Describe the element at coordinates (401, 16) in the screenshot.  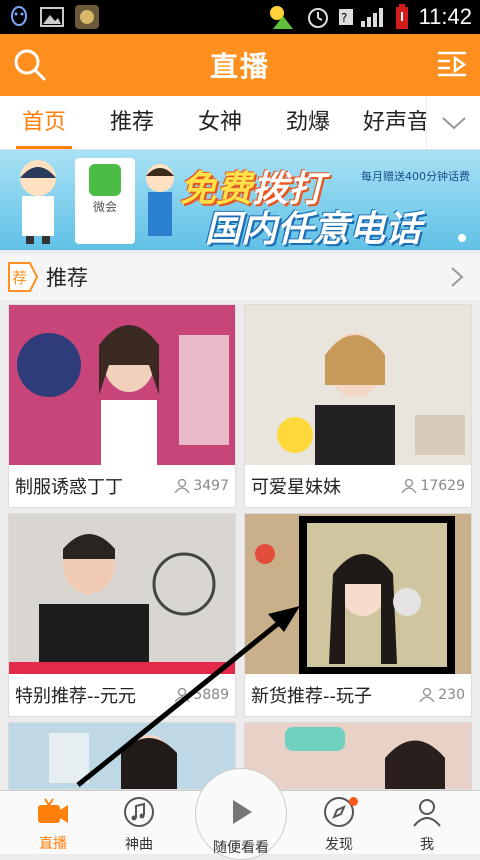
I see `battery-icon` at that location.